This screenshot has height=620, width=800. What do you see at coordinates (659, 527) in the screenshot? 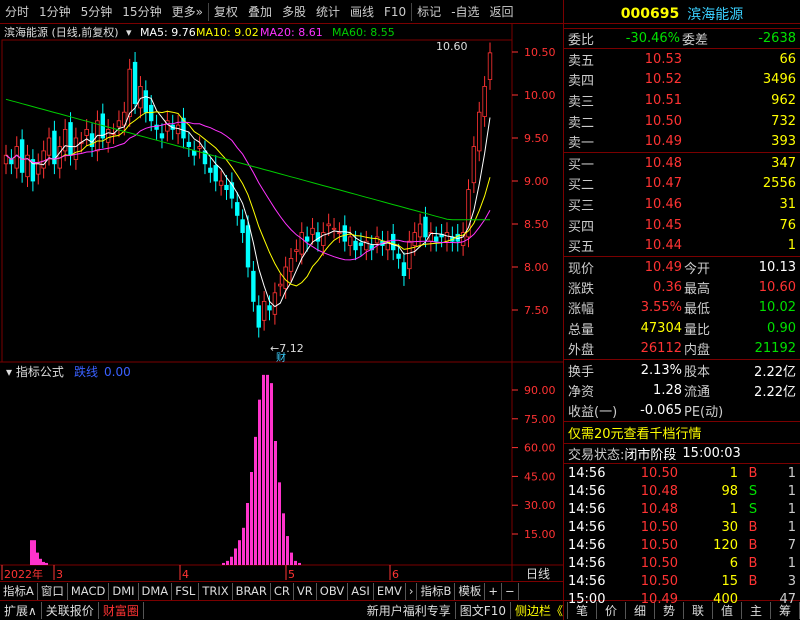
I see `tick-price: 10.50` at bounding box center [659, 527].